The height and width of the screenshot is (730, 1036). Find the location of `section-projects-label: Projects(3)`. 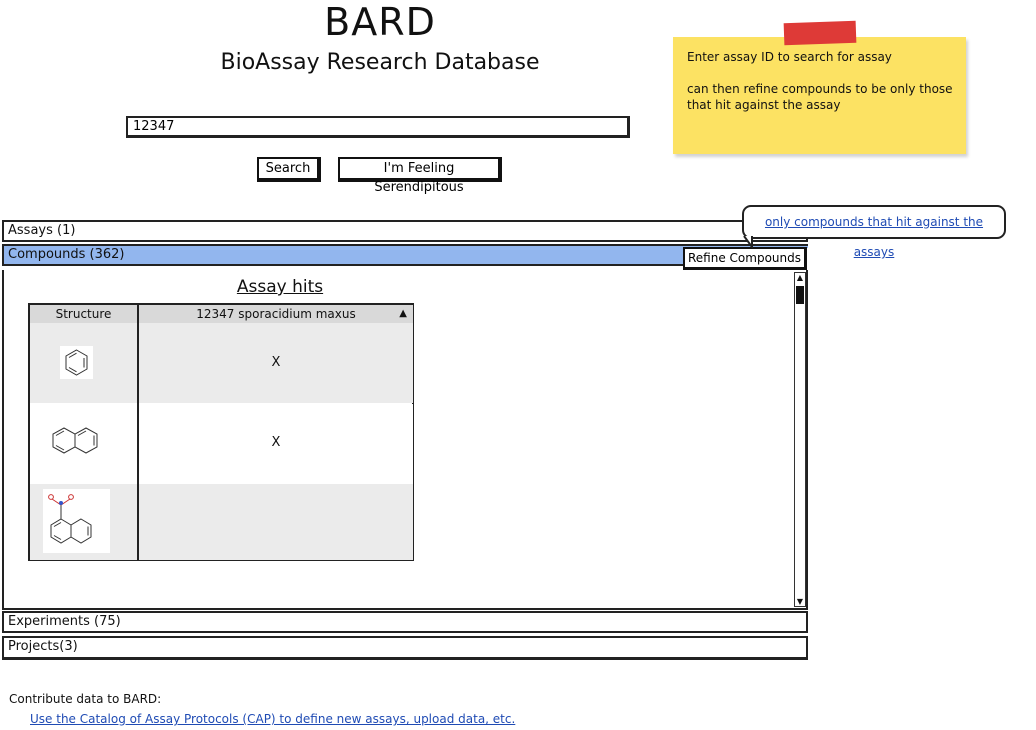

section-projects-label: Projects(3) is located at coordinates (43, 646).